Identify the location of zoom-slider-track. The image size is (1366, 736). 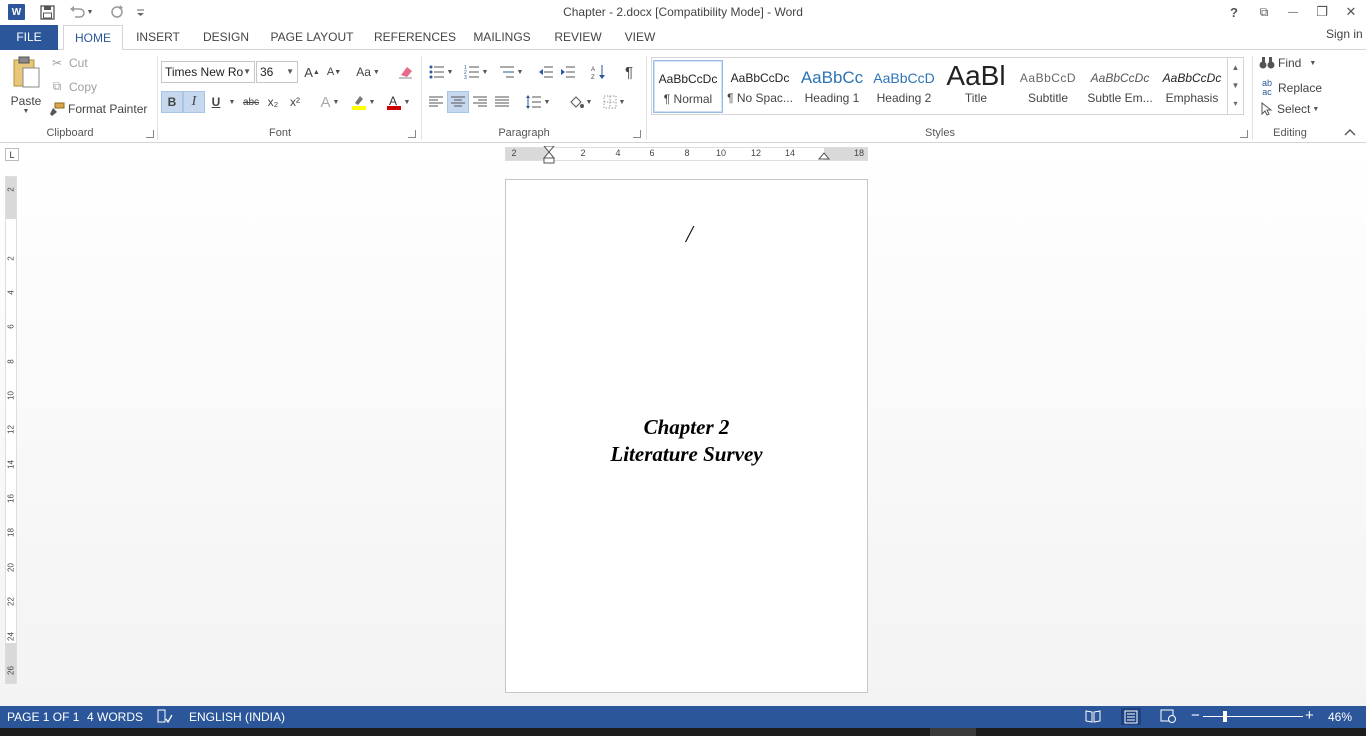
(1253, 716).